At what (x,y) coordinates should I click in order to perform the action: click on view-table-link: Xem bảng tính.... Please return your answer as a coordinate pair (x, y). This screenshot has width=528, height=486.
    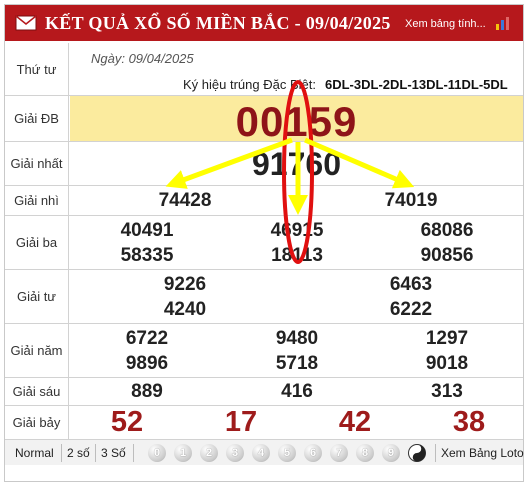
    Looking at the image, I should click on (445, 24).